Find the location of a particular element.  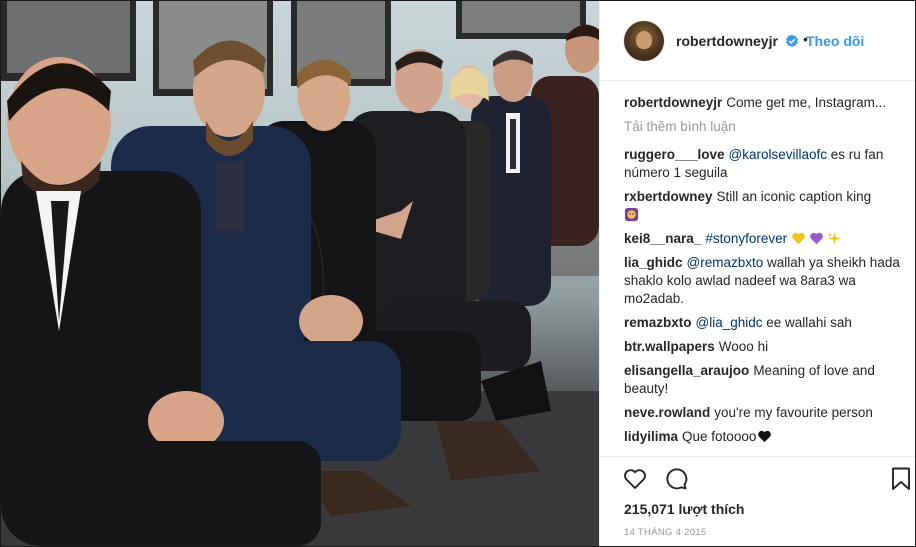

post-header: robertdowneyjr • Theo dõi is located at coordinates (757, 41).